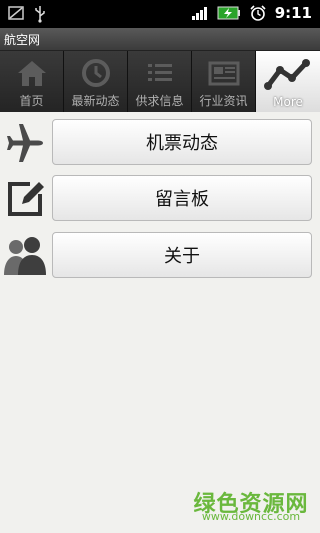  I want to click on tab-industry-news: 行业资讯, so click(224, 81).